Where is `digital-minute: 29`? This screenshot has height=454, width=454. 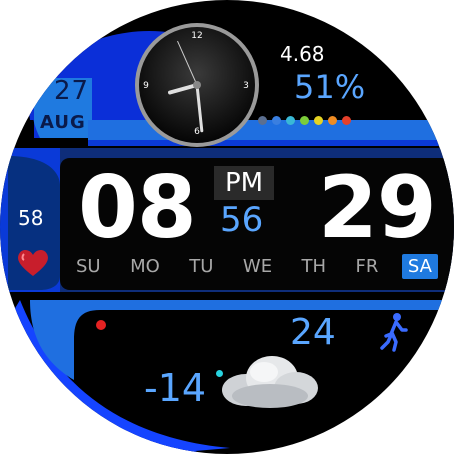 digital-minute: 29 is located at coordinates (377, 208).